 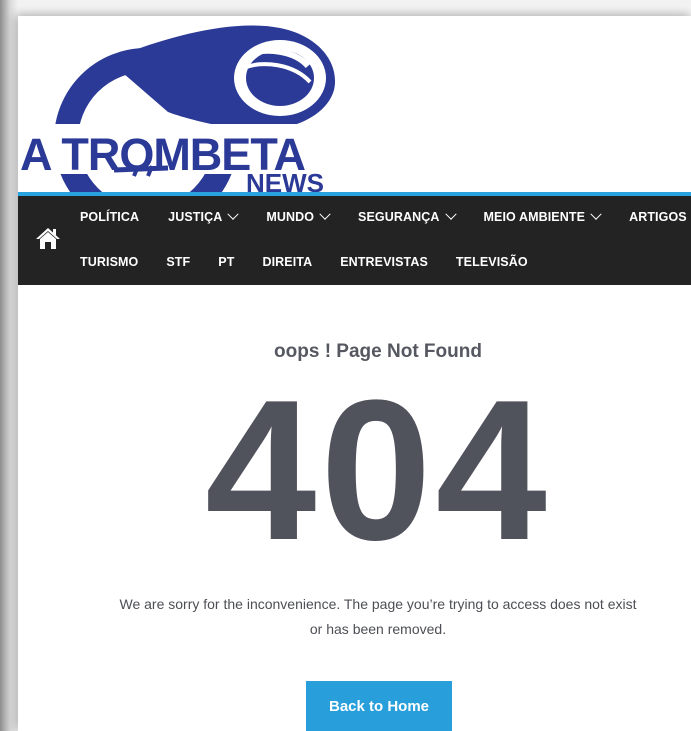 I want to click on site-logo: A TROMBETA NEWS, so click(x=183, y=108).